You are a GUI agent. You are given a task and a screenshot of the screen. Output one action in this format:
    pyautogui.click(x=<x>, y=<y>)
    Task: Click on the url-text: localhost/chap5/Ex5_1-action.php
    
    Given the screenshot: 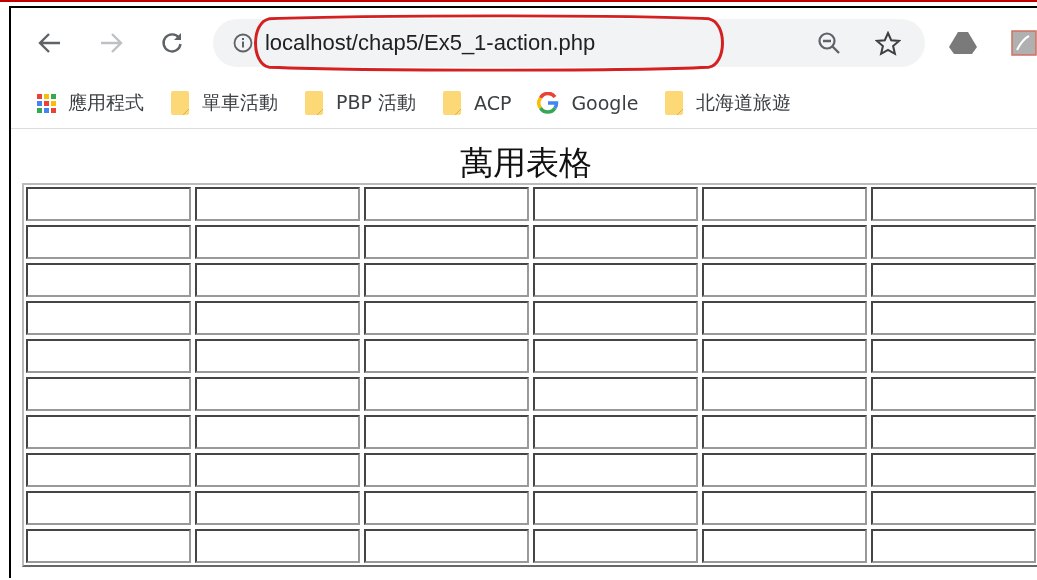 What is the action you would take?
    pyautogui.click(x=430, y=43)
    